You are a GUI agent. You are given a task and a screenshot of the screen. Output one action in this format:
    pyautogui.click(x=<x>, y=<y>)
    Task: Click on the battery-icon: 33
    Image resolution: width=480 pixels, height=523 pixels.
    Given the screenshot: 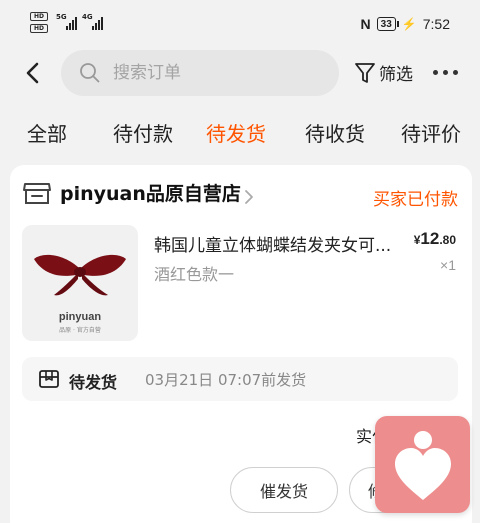 What is the action you would take?
    pyautogui.click(x=387, y=24)
    